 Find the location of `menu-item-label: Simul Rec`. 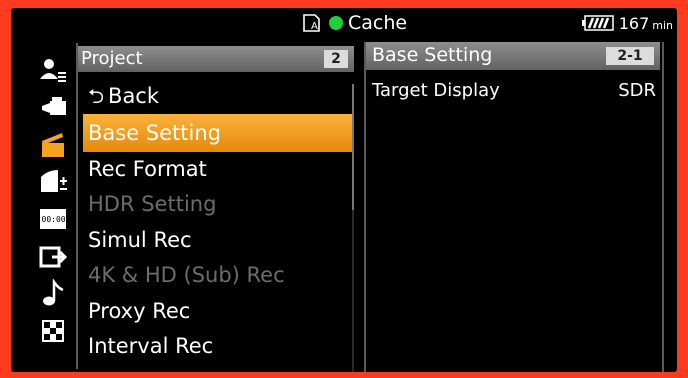

menu-item-label: Simul Rec is located at coordinates (140, 240).